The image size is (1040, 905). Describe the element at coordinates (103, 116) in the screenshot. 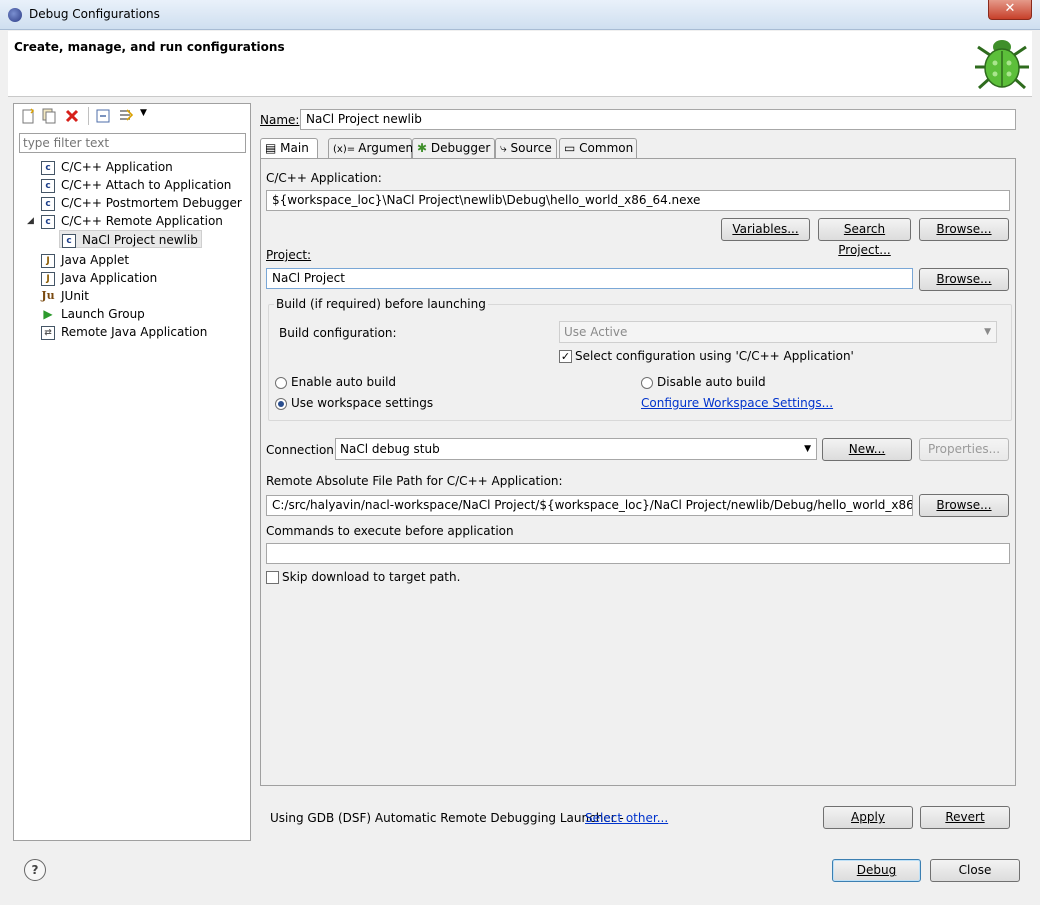

I see `collapse-all-icon` at that location.